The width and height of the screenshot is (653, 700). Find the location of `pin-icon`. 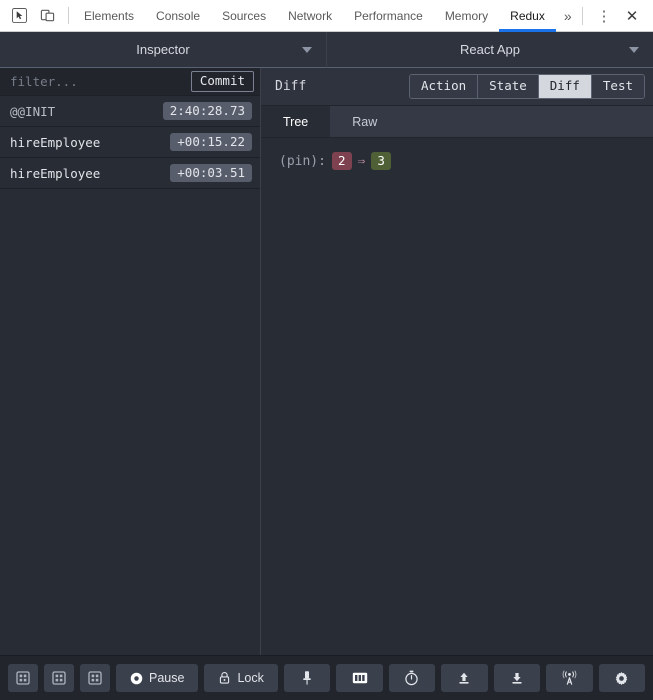

pin-icon is located at coordinates (307, 678).